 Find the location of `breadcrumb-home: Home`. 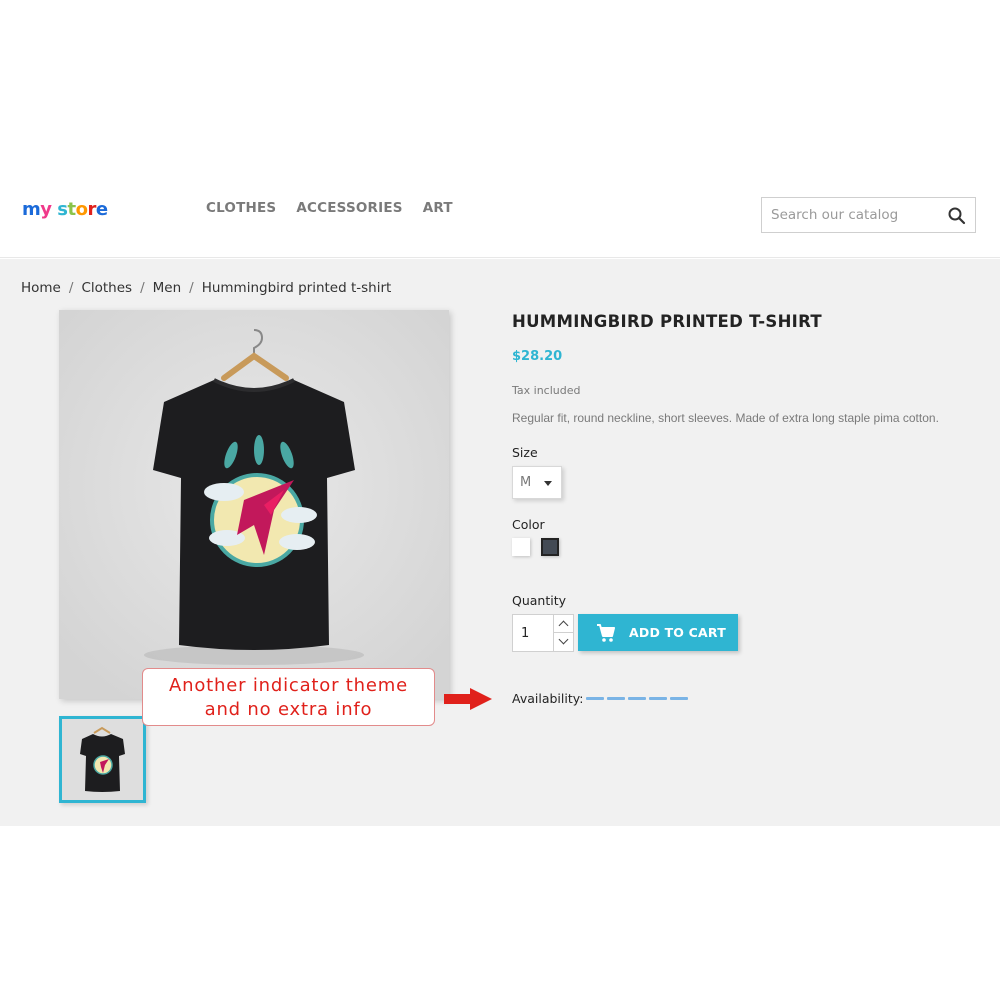

breadcrumb-home: Home is located at coordinates (41, 288).